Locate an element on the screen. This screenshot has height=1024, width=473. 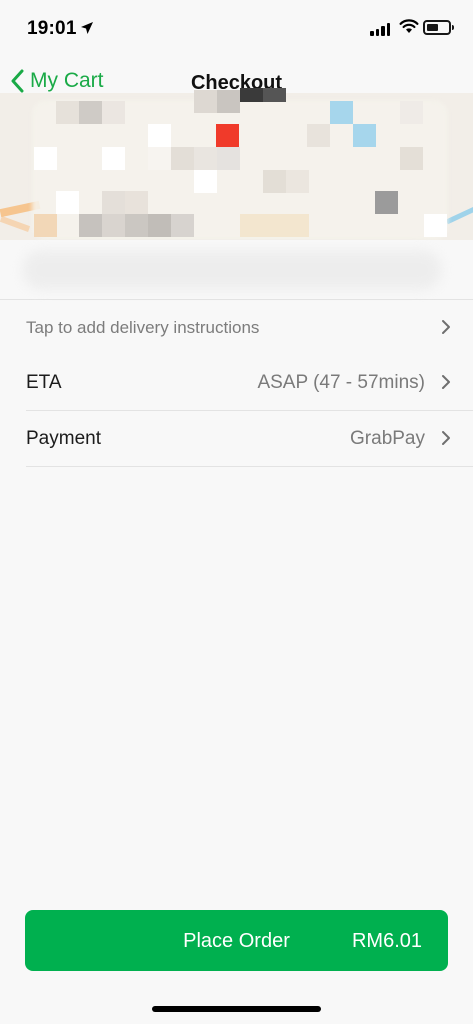
eta-label: ETA is located at coordinates (44, 382).